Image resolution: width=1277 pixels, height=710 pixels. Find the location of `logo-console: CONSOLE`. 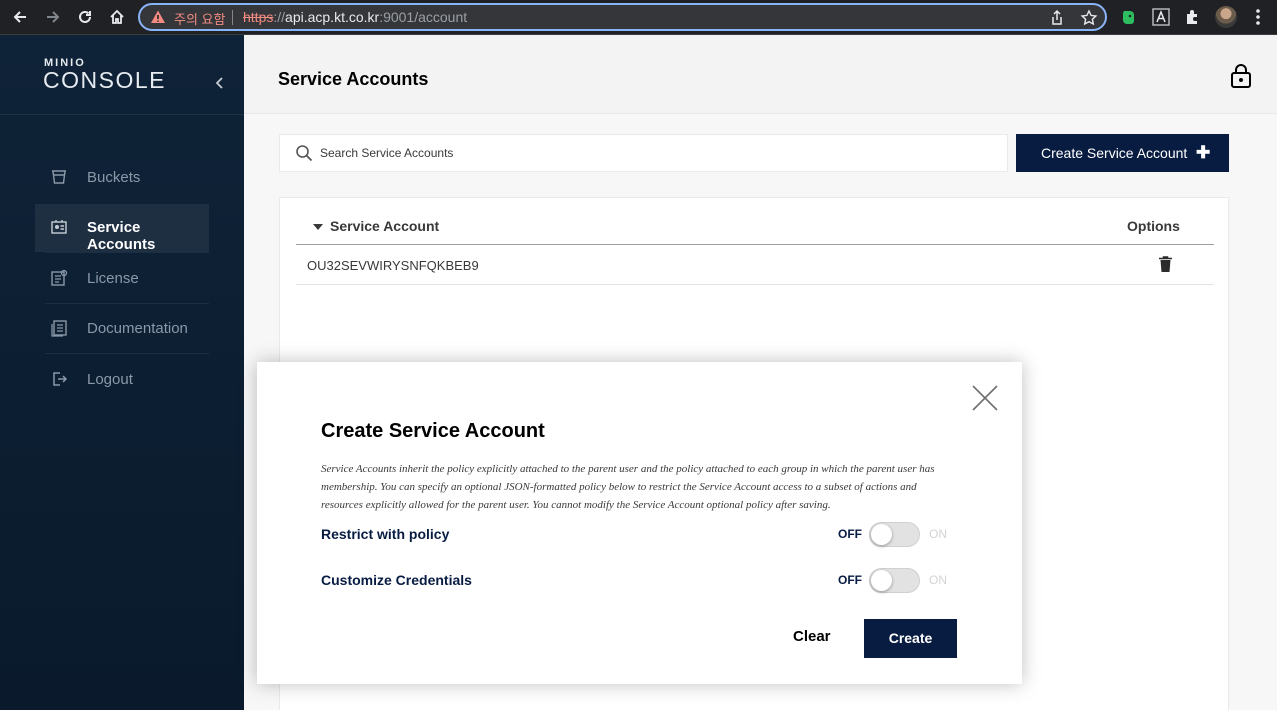

logo-console: CONSOLE is located at coordinates (104, 80).